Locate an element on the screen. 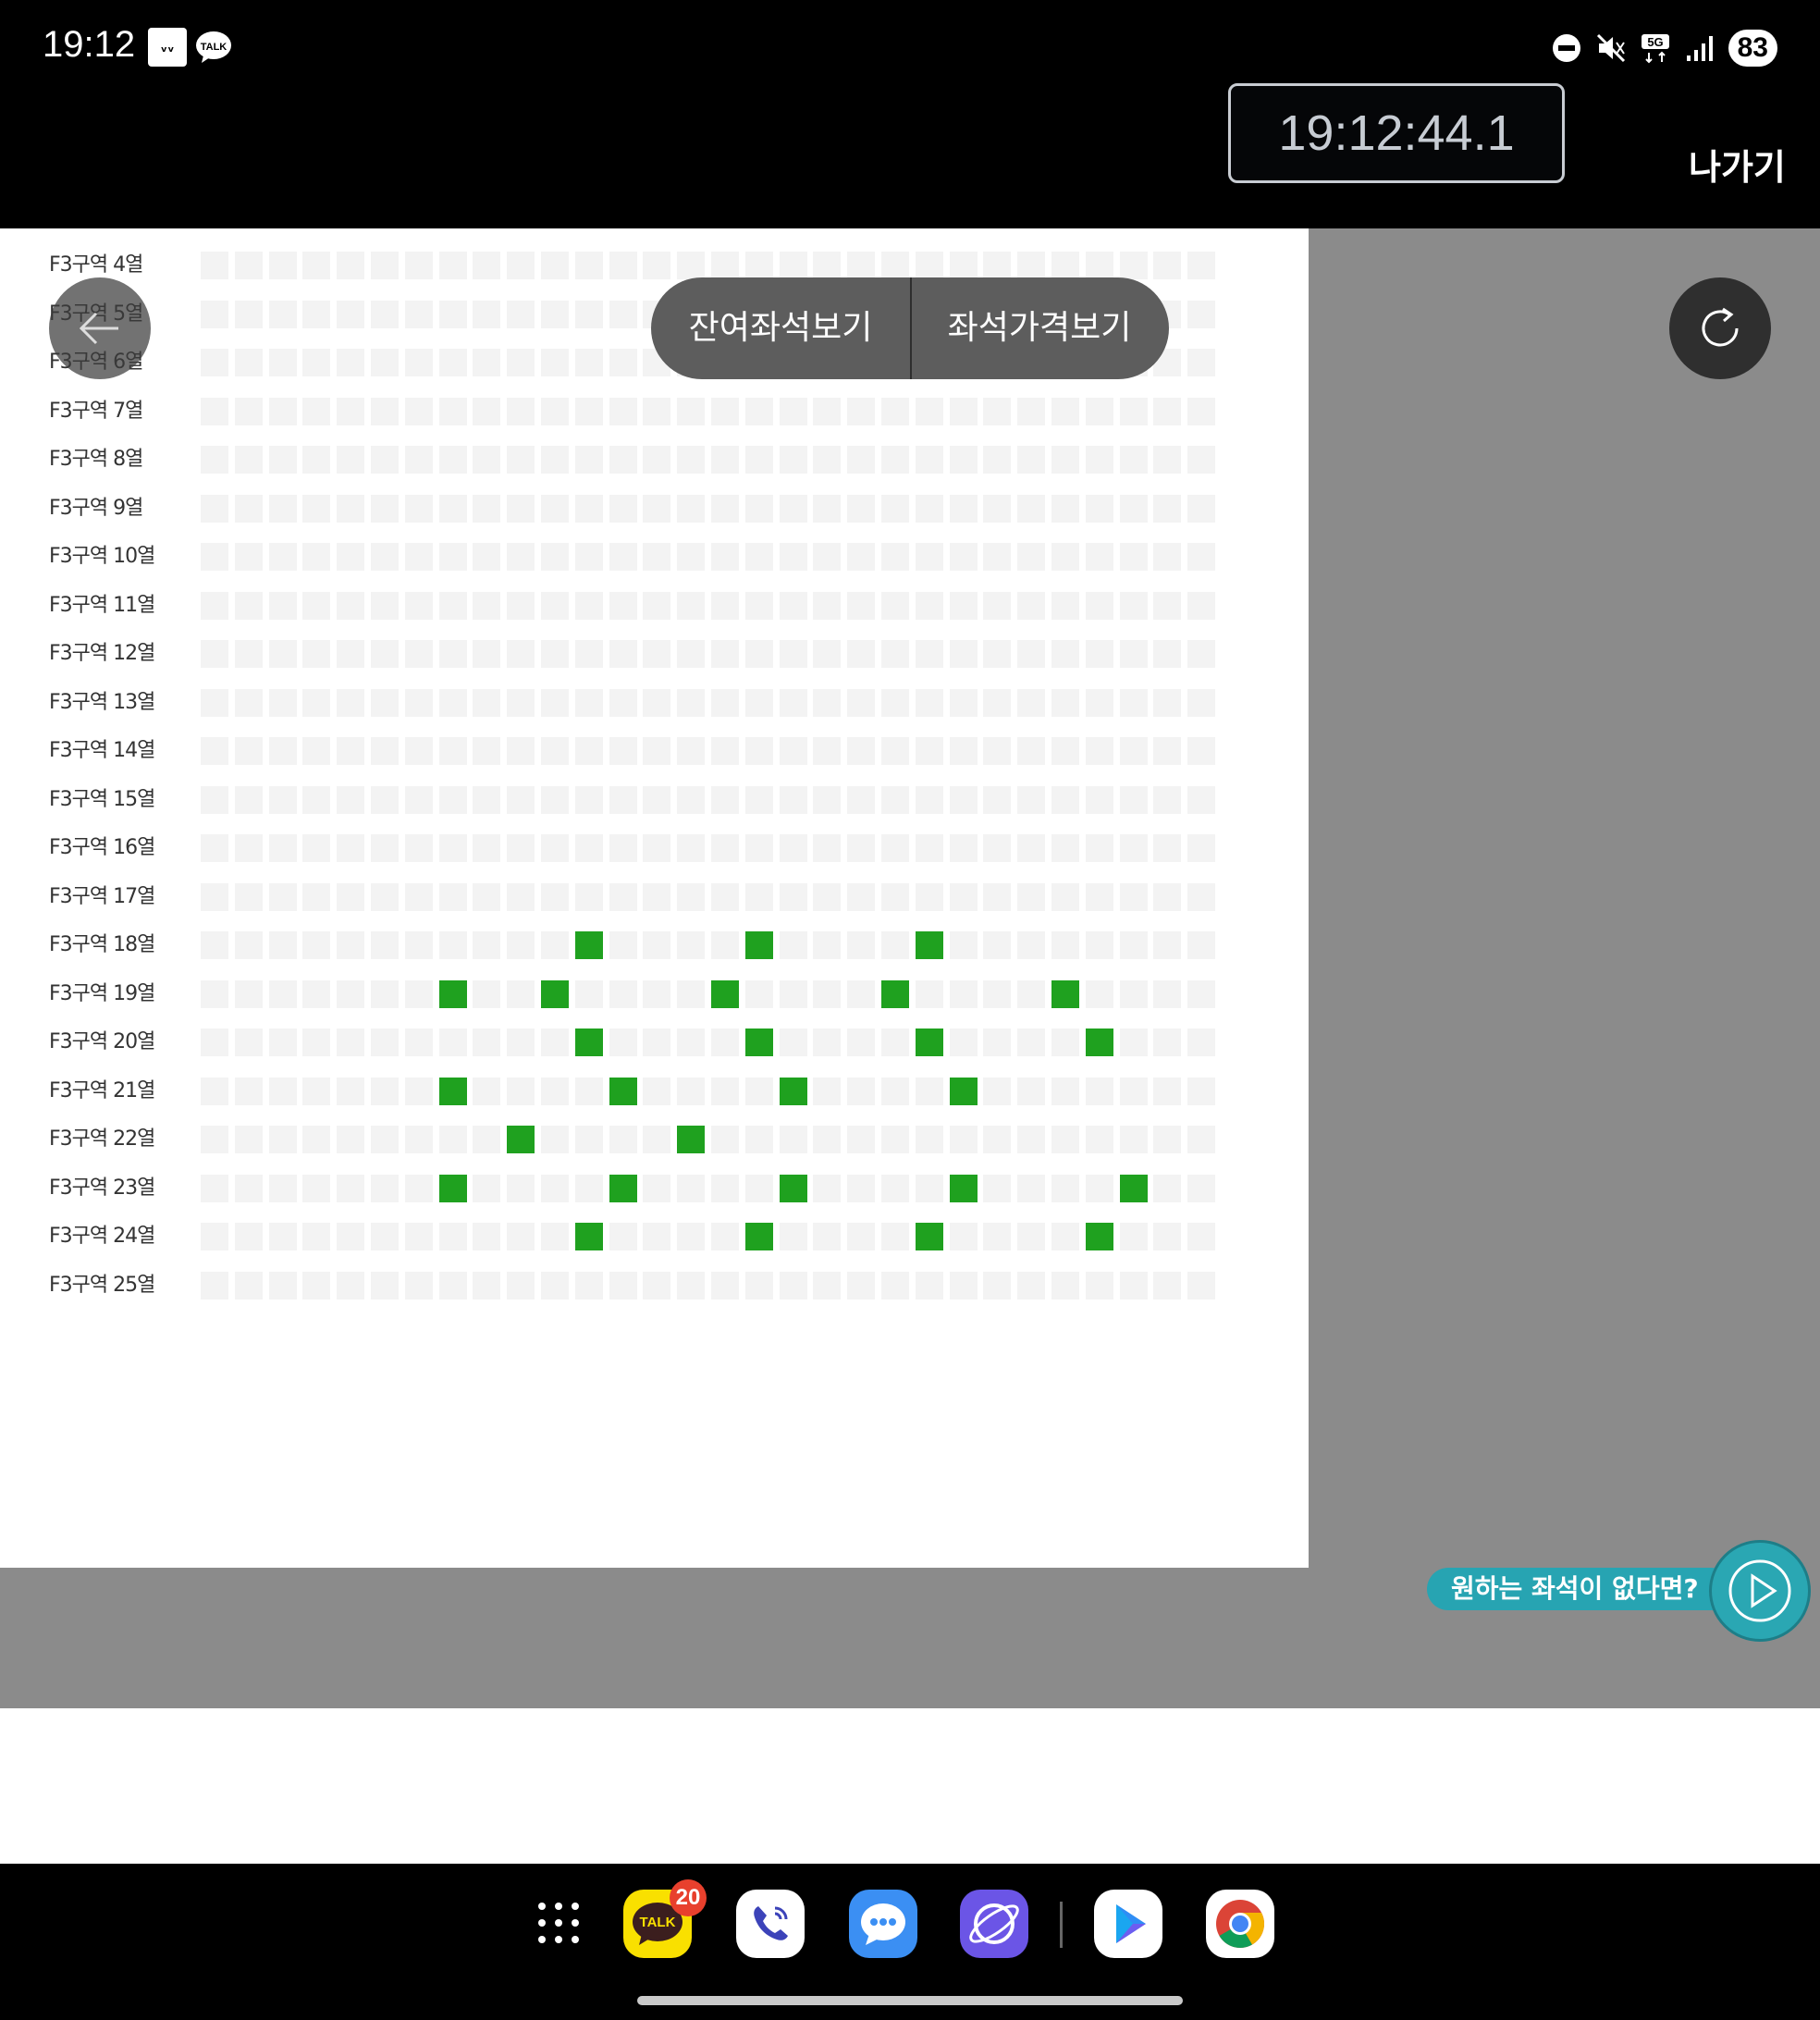 The width and height of the screenshot is (1820, 2020). internet-app is located at coordinates (994, 1924).